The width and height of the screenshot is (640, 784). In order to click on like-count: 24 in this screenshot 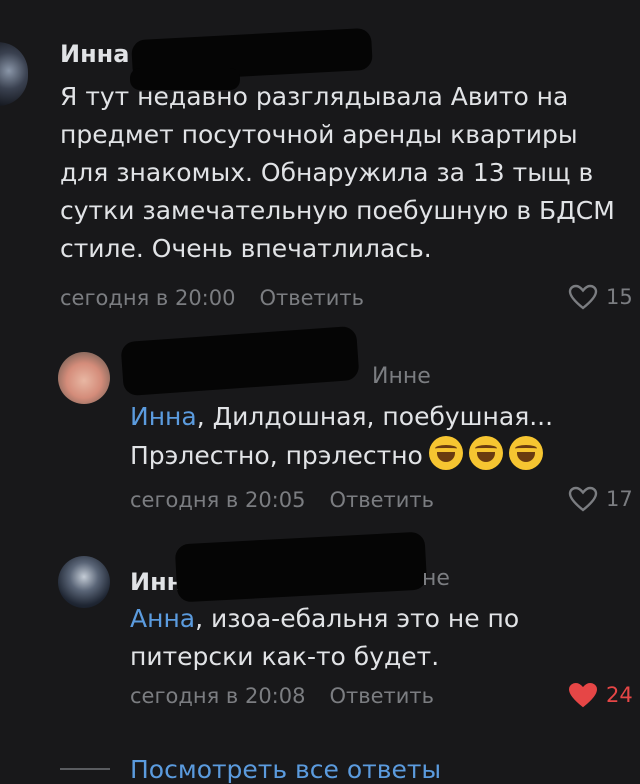, I will do `click(619, 695)`.